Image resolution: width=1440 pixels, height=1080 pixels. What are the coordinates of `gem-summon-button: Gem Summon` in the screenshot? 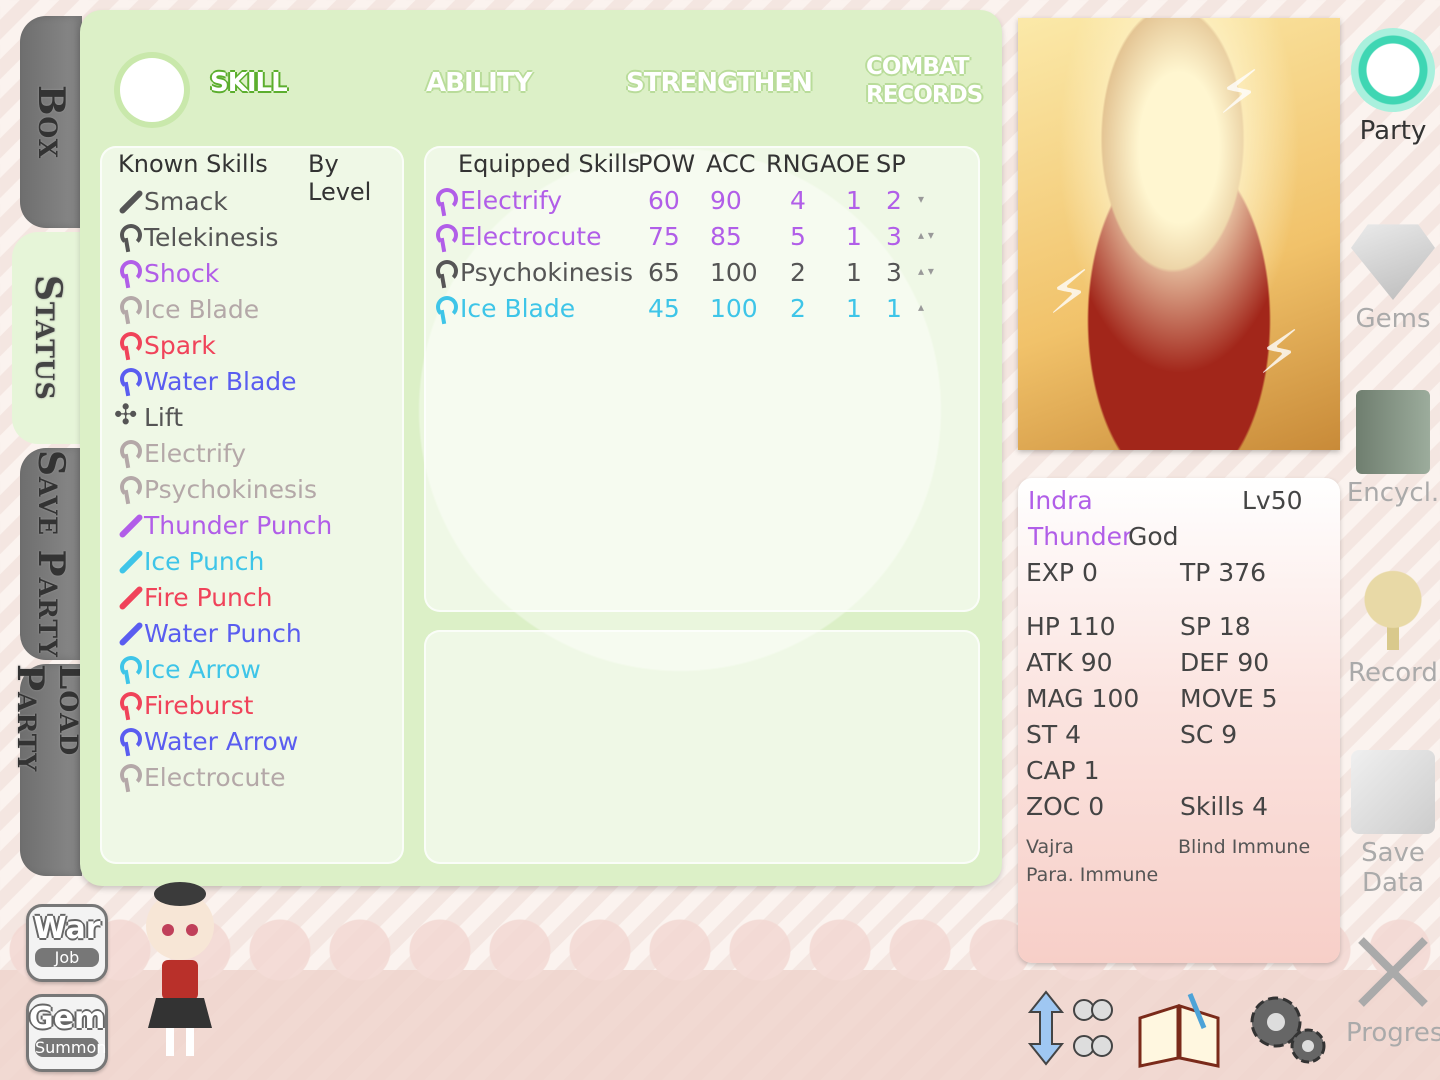 It's located at (67, 1033).